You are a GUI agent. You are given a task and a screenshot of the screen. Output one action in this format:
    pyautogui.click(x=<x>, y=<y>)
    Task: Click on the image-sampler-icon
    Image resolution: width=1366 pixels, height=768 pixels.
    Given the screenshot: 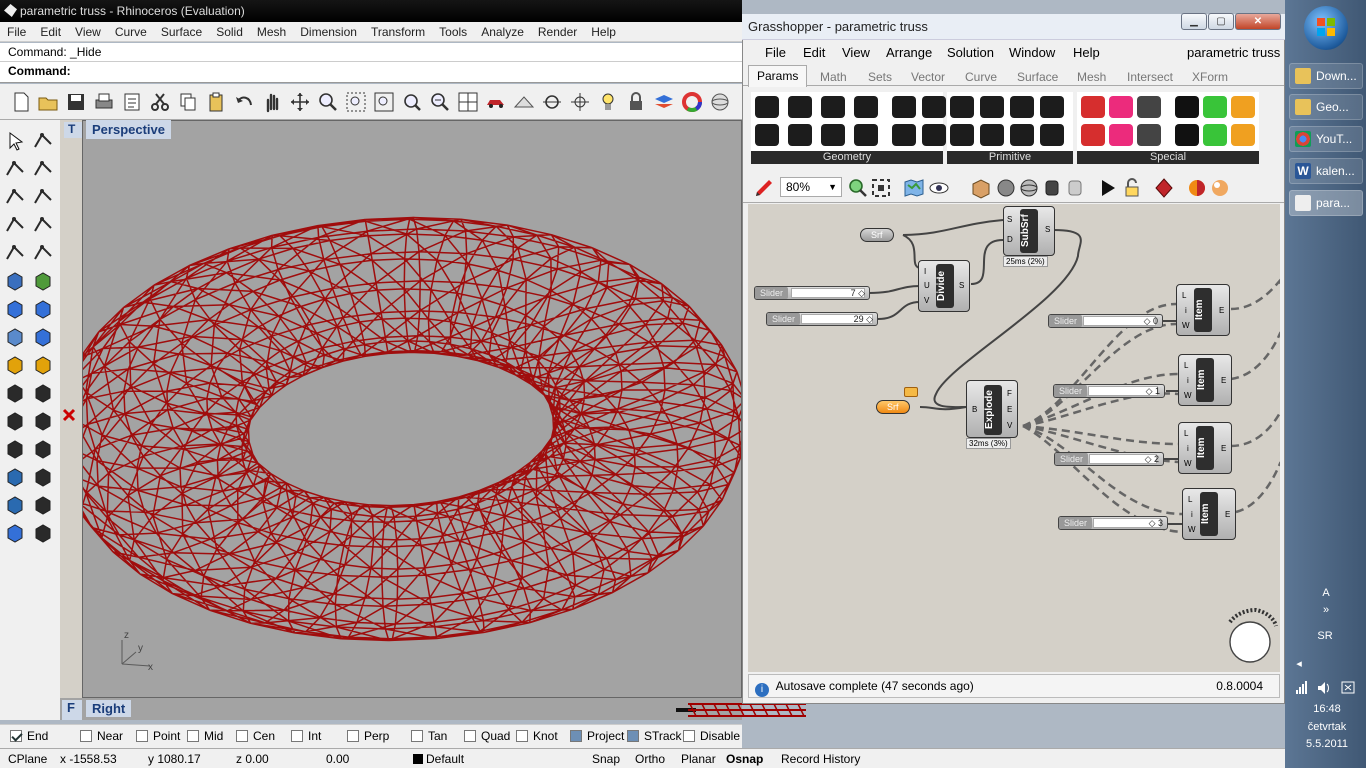 What is the action you would take?
    pyautogui.click(x=1243, y=107)
    